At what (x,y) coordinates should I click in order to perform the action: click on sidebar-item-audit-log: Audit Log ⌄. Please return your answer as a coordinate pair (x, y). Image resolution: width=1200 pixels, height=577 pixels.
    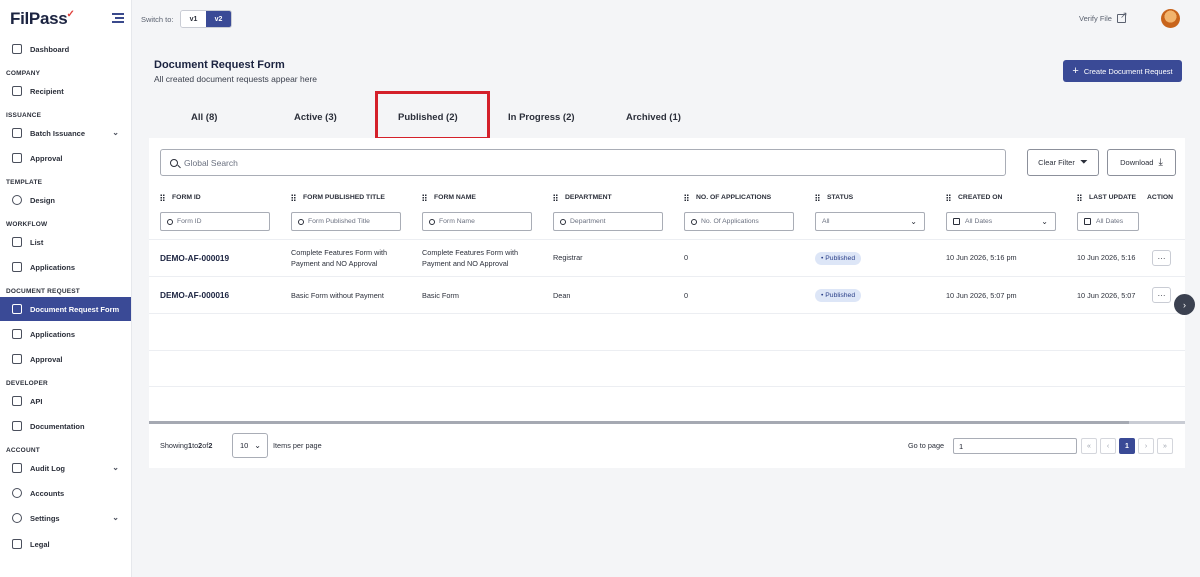
    Looking at the image, I should click on (65, 468).